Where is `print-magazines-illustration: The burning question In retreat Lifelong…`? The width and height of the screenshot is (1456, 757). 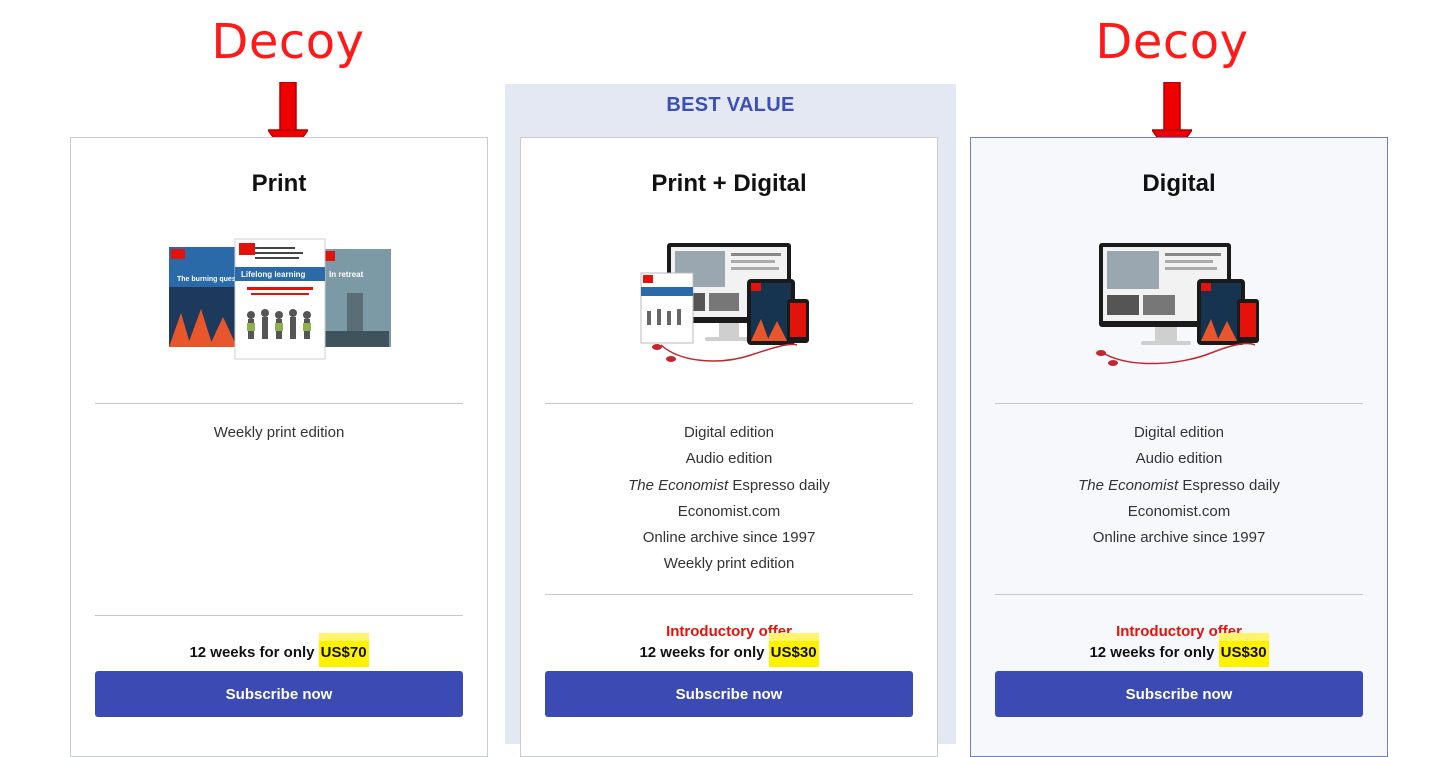 print-magazines-illustration: The burning question In retreat Lifelong… is located at coordinates (280, 299).